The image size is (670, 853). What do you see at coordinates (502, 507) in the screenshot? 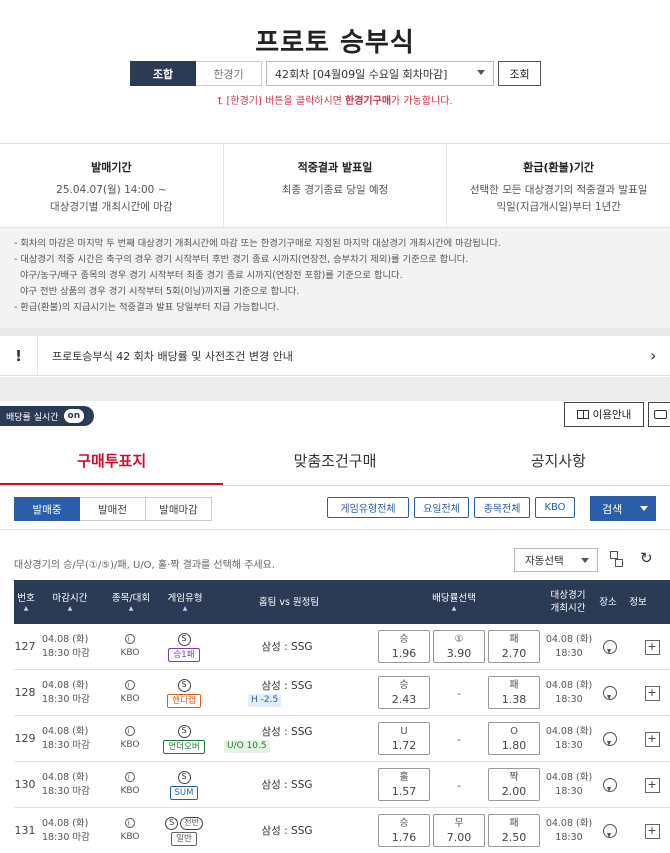
I see `filter-sport-button: 종목전체` at bounding box center [502, 507].